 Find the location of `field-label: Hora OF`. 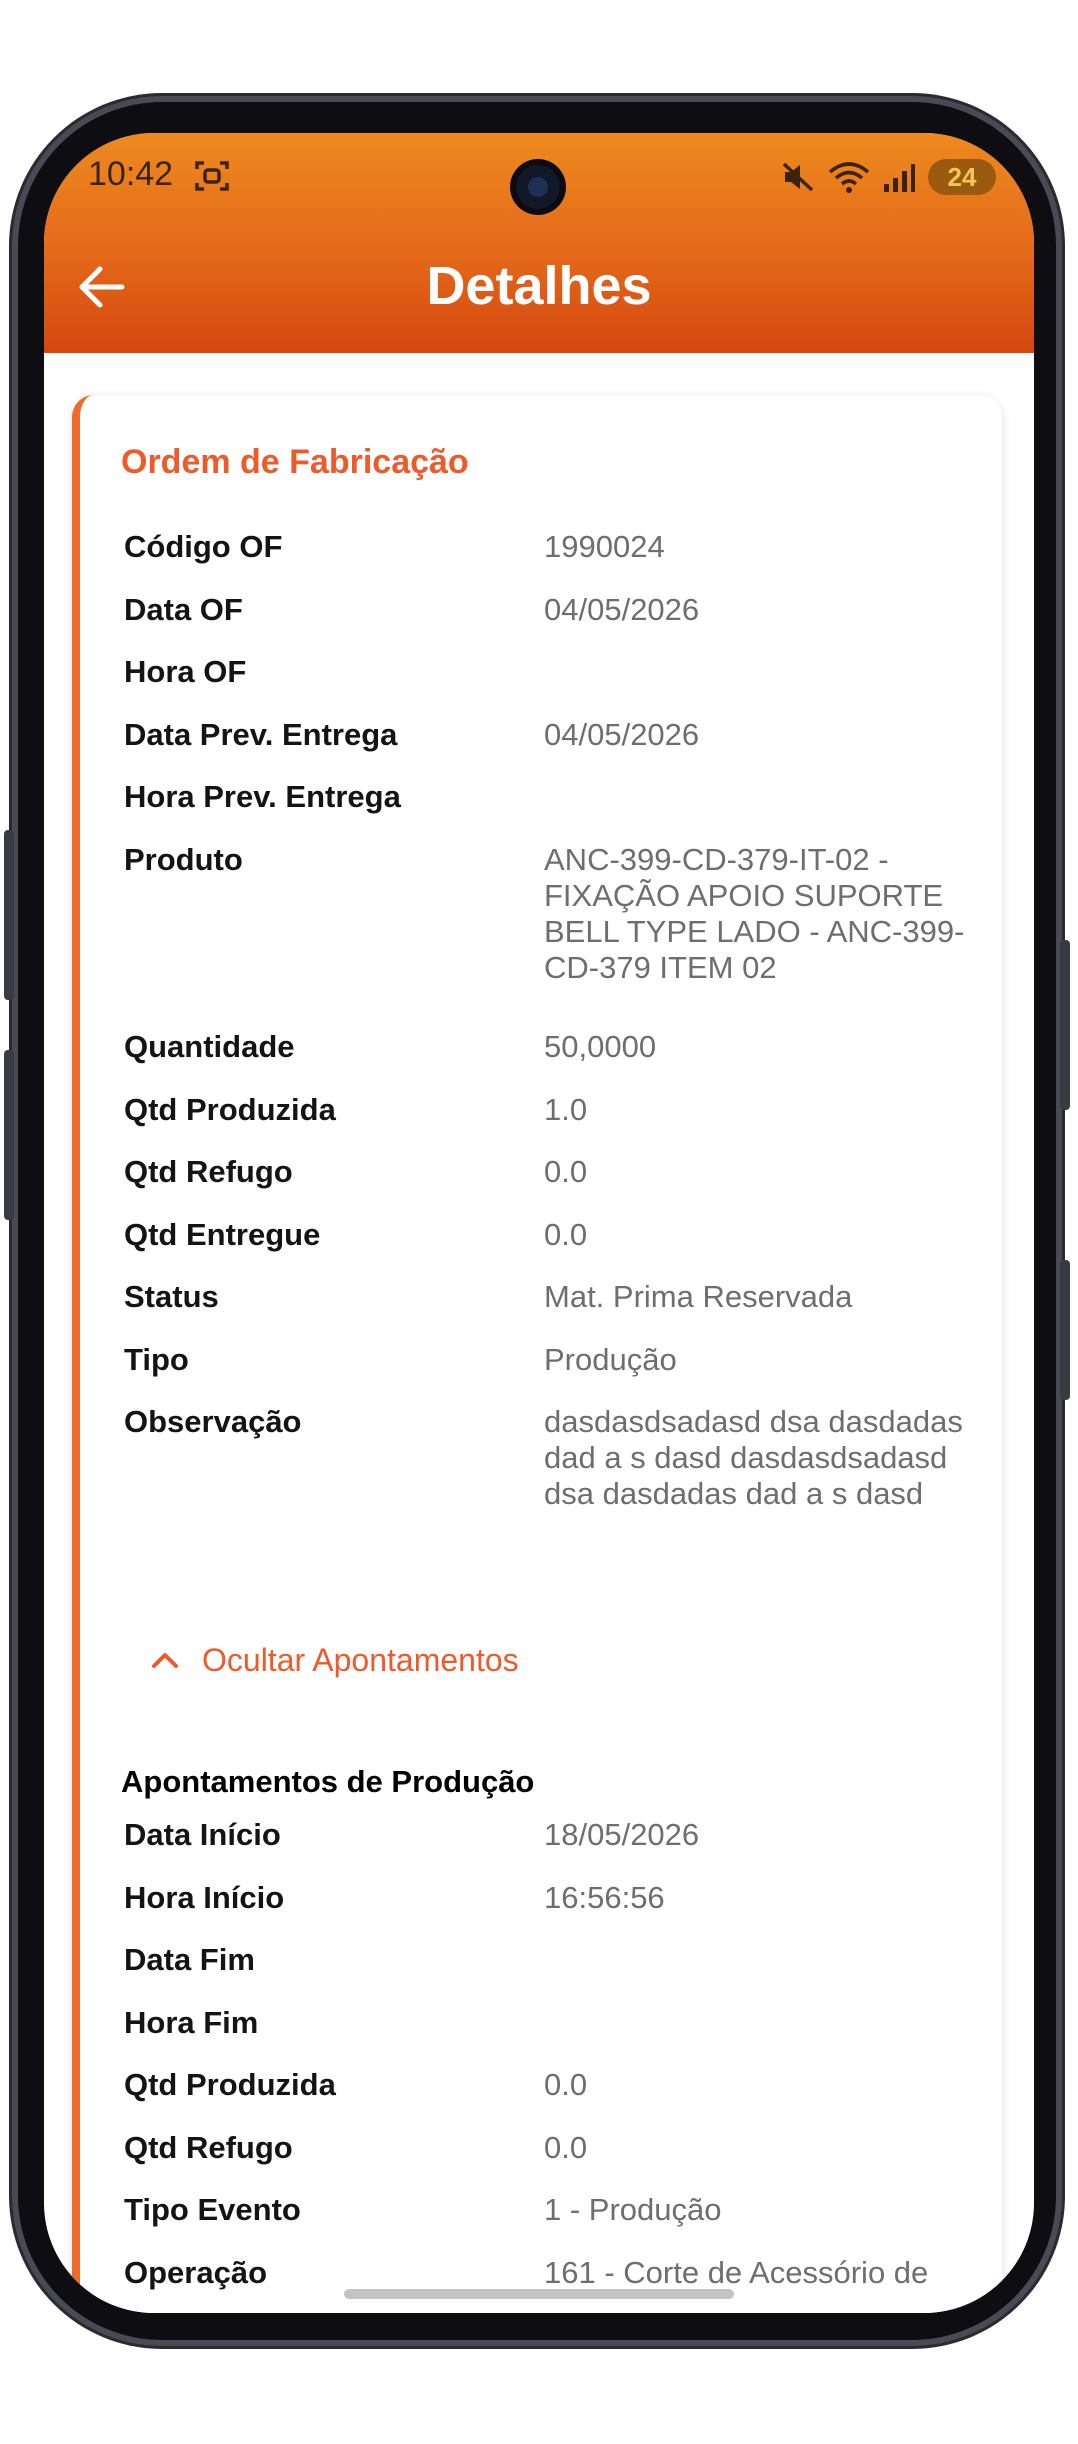

field-label: Hora OF is located at coordinates (185, 671).